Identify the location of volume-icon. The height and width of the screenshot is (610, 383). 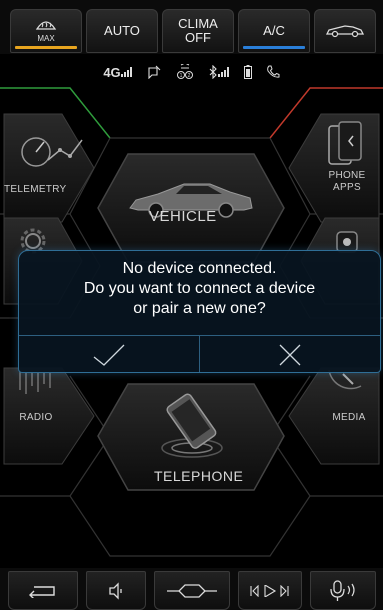
(115, 590).